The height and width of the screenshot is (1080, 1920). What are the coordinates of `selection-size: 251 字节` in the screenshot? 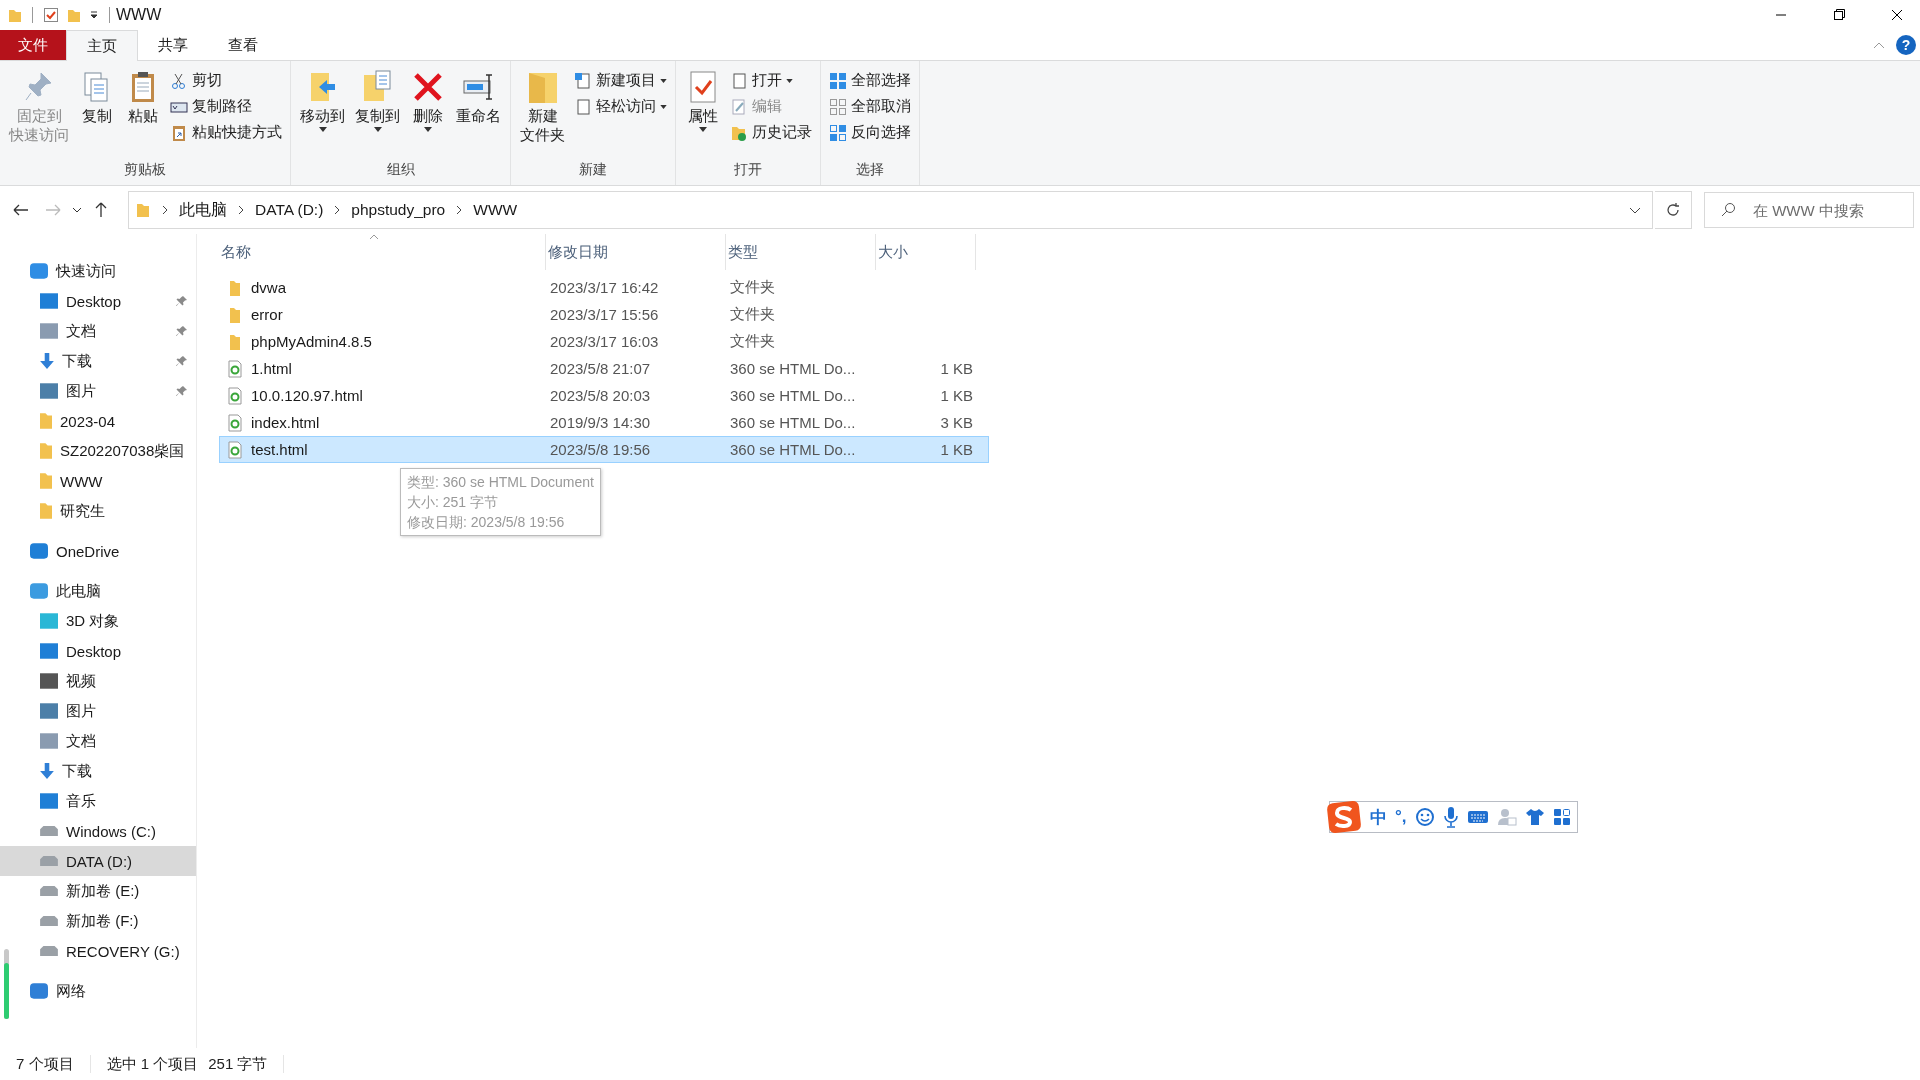 It's located at (238, 1064).